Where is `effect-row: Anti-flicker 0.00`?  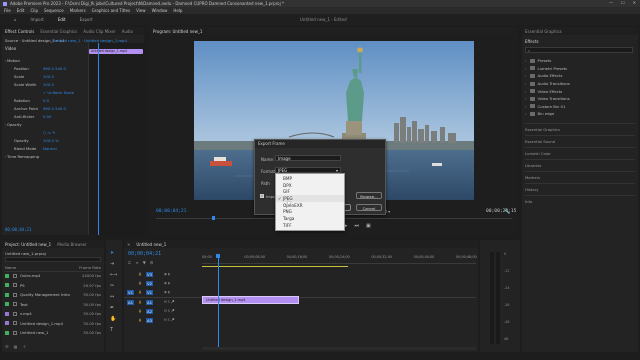
effect-row: Anti-flicker 0.00 is located at coordinates (45, 116).